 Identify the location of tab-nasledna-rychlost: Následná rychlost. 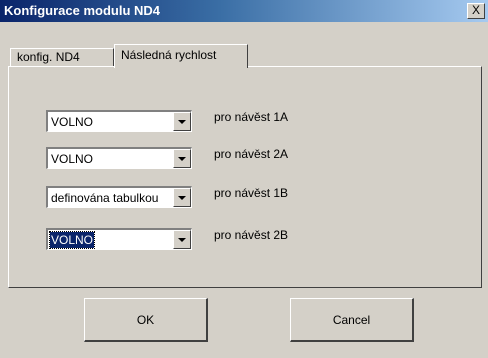
(181, 56).